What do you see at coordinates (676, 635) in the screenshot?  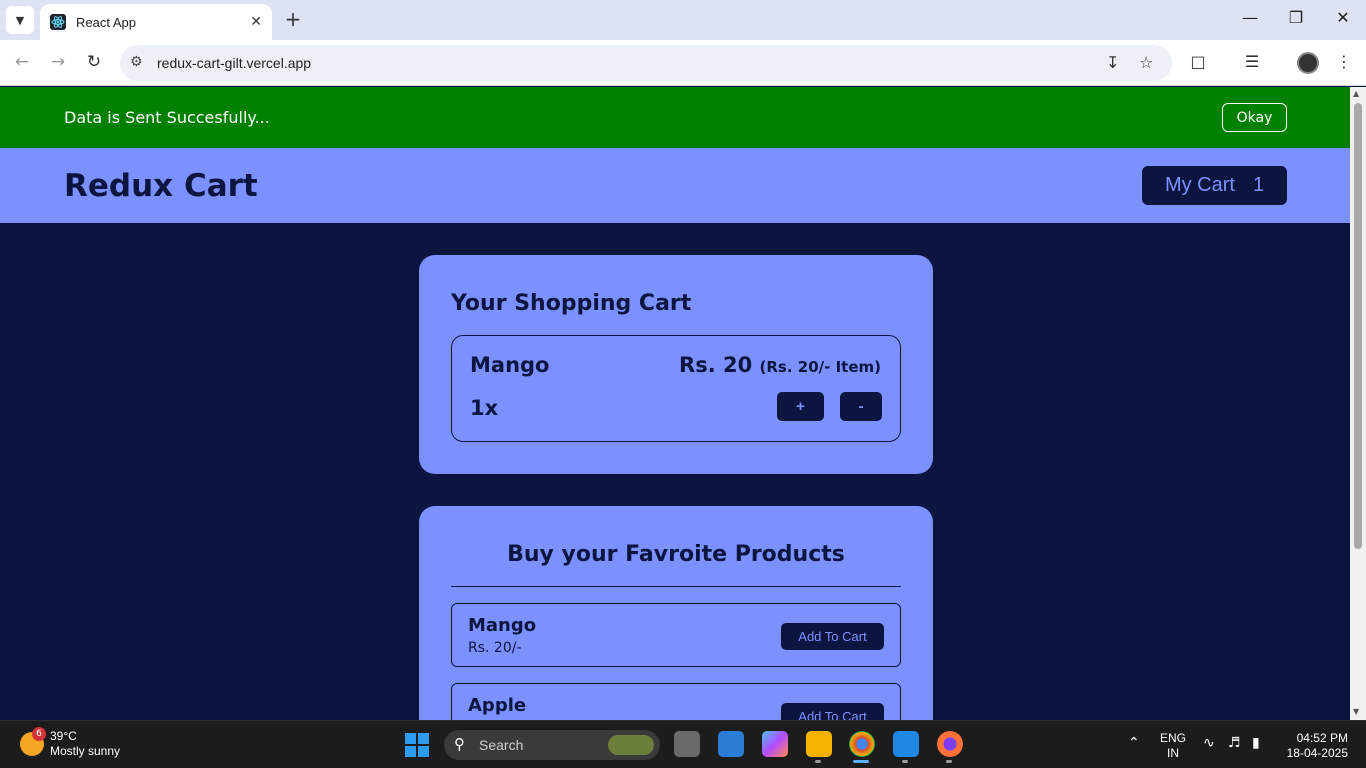 I see `product-item: Mango Rs. 20/- Add To Cart` at bounding box center [676, 635].